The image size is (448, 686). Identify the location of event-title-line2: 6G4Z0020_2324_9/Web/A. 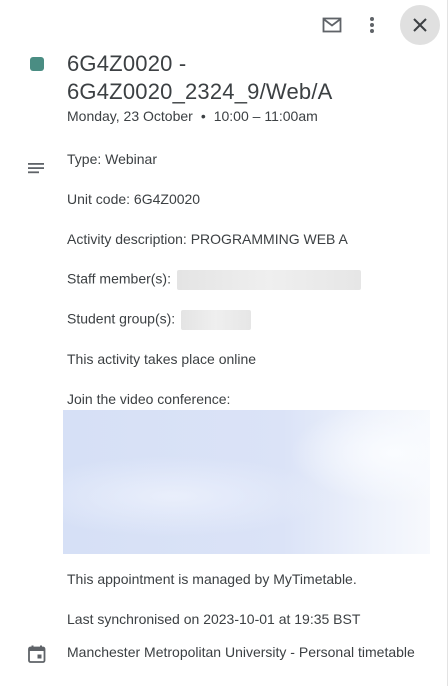
(200, 91).